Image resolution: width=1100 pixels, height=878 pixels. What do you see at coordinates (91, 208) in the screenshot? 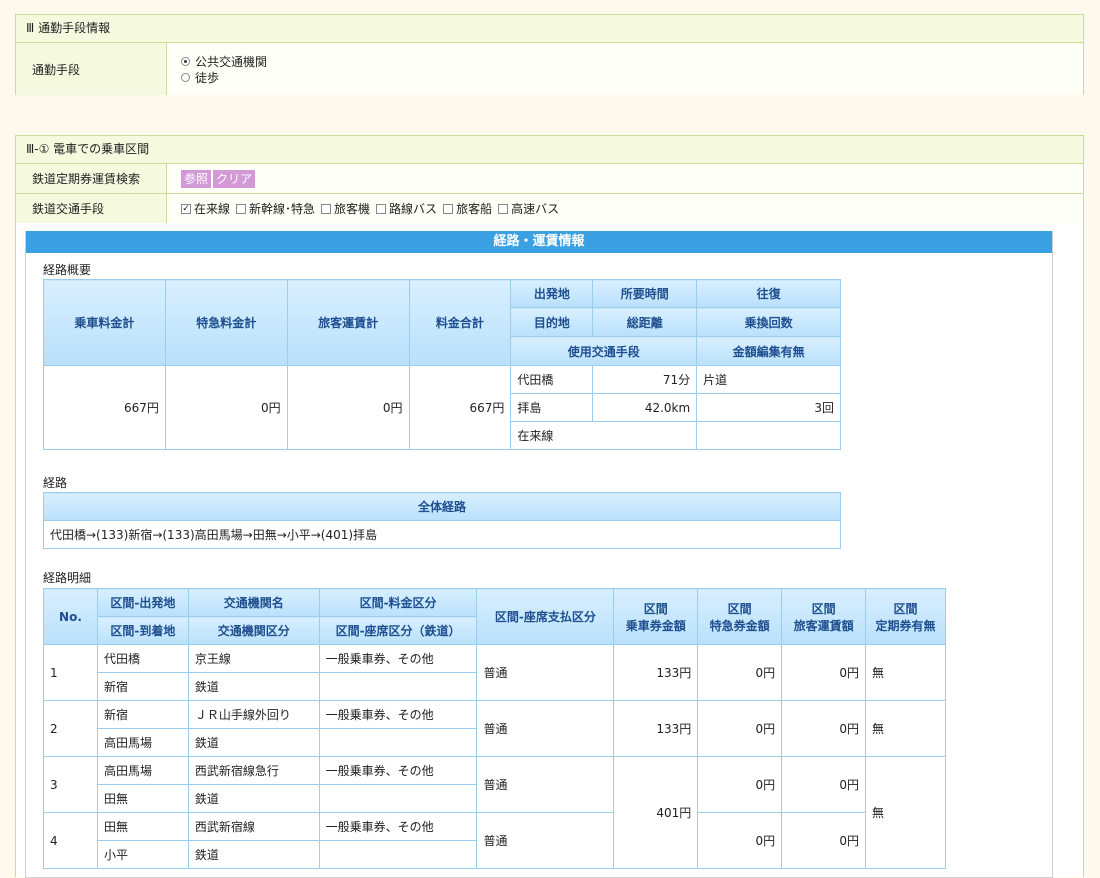
I see `transport-mode-label: 鉄道交通手段` at bounding box center [91, 208].